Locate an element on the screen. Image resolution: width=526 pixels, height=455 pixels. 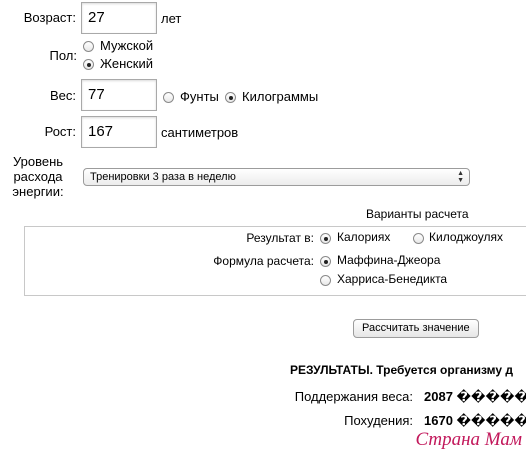
activity-label-line-1: Уровень is located at coordinates (38, 161).